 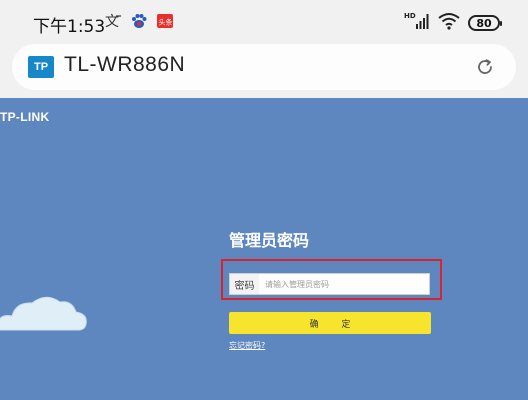 I want to click on forgot-password-link: 忘记密码?, so click(x=247, y=345).